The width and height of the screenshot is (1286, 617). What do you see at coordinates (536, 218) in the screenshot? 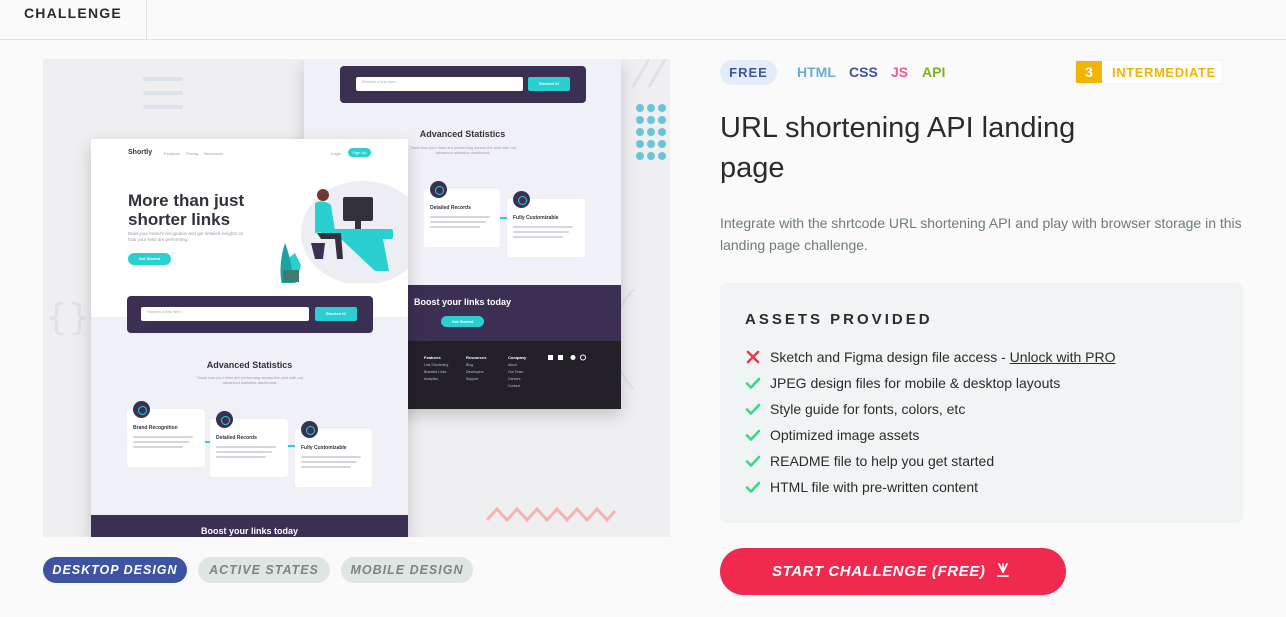
I see `back-card-2-title: Fully Customizable` at bounding box center [536, 218].